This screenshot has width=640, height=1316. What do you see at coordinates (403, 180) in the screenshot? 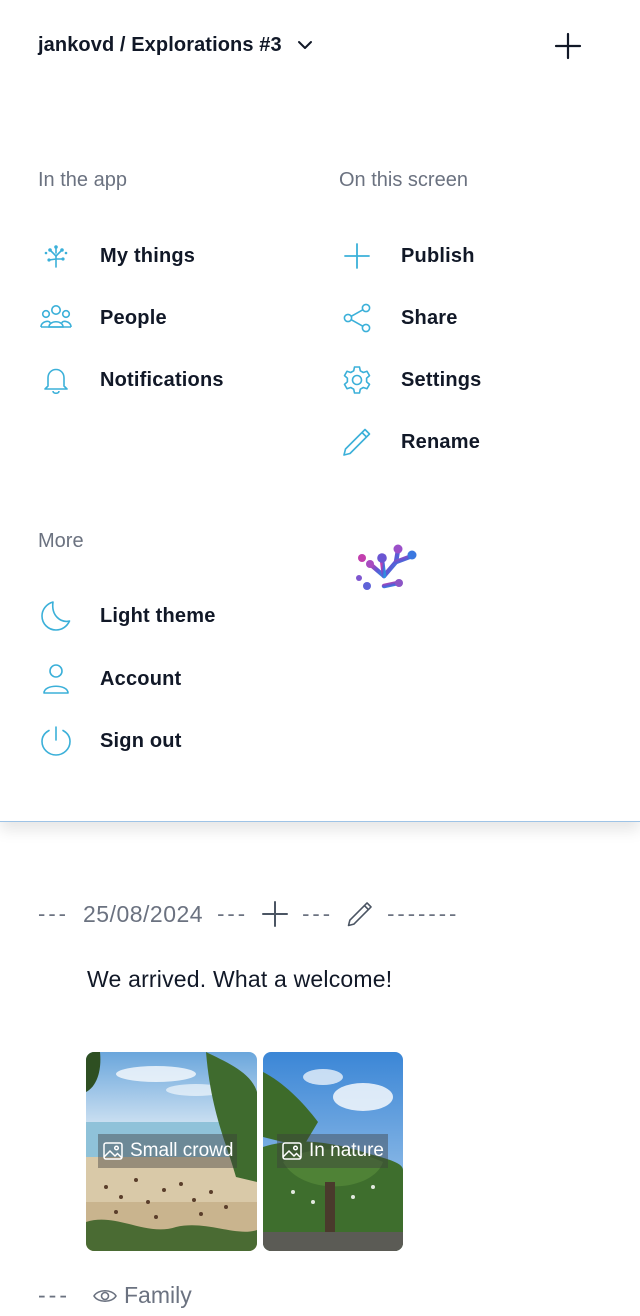
I see `section-title-on-this-screen: On this screen` at bounding box center [403, 180].